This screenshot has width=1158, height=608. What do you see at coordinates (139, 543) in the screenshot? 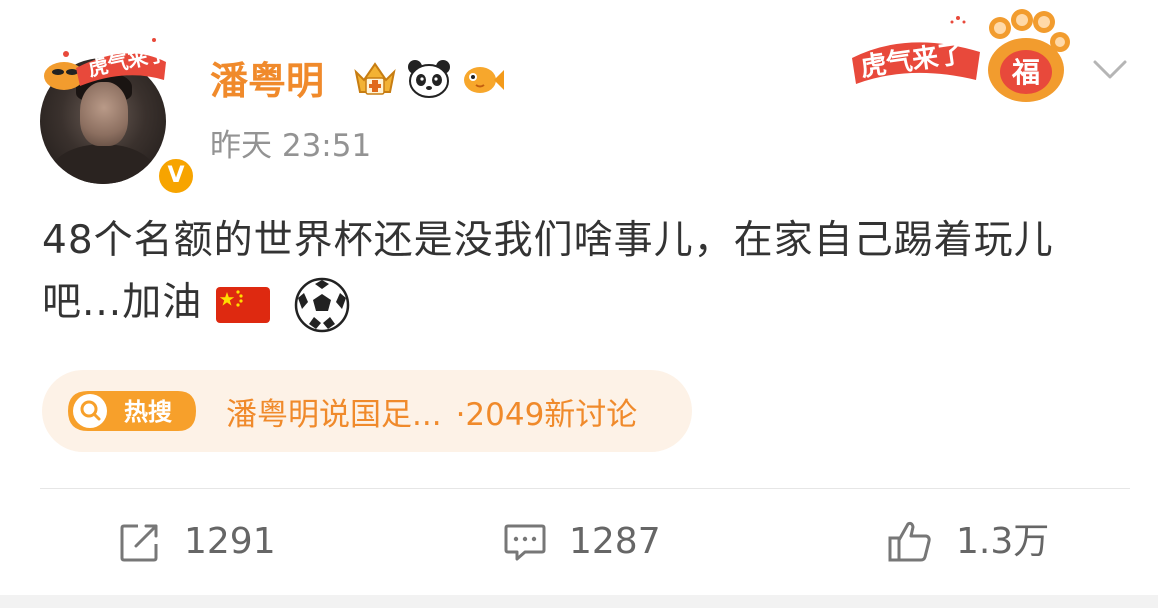
I see `repost-icon` at bounding box center [139, 543].